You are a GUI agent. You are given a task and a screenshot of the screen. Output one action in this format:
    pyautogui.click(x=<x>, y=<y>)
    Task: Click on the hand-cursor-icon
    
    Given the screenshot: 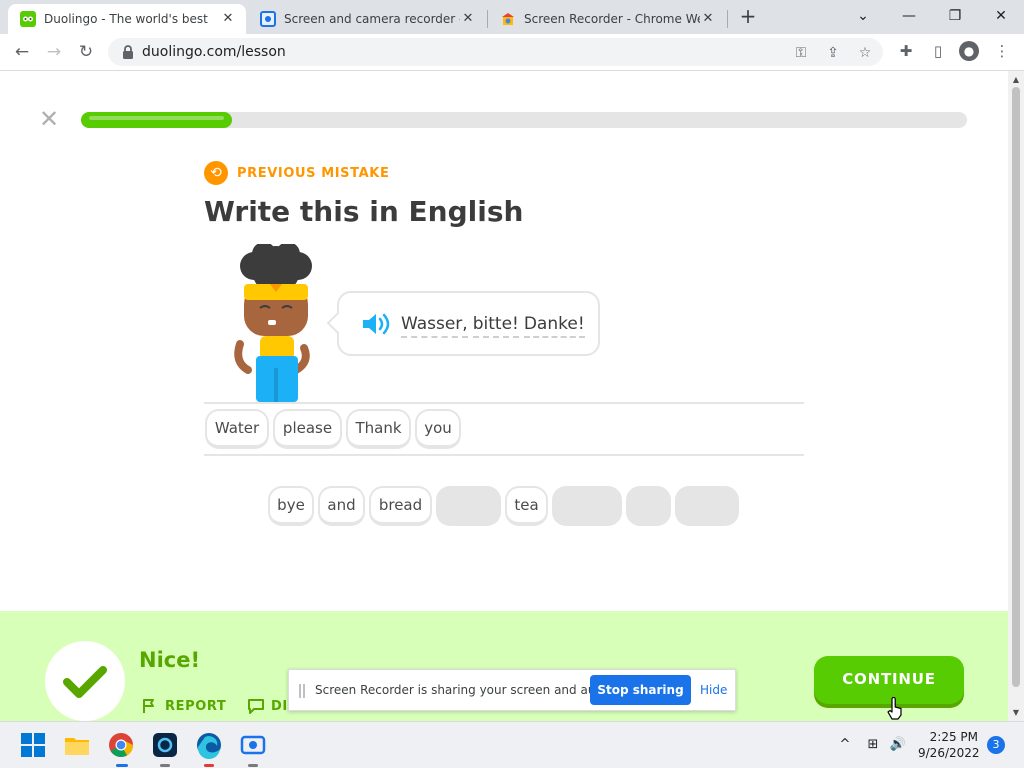 What is the action you would take?
    pyautogui.click(x=894, y=708)
    